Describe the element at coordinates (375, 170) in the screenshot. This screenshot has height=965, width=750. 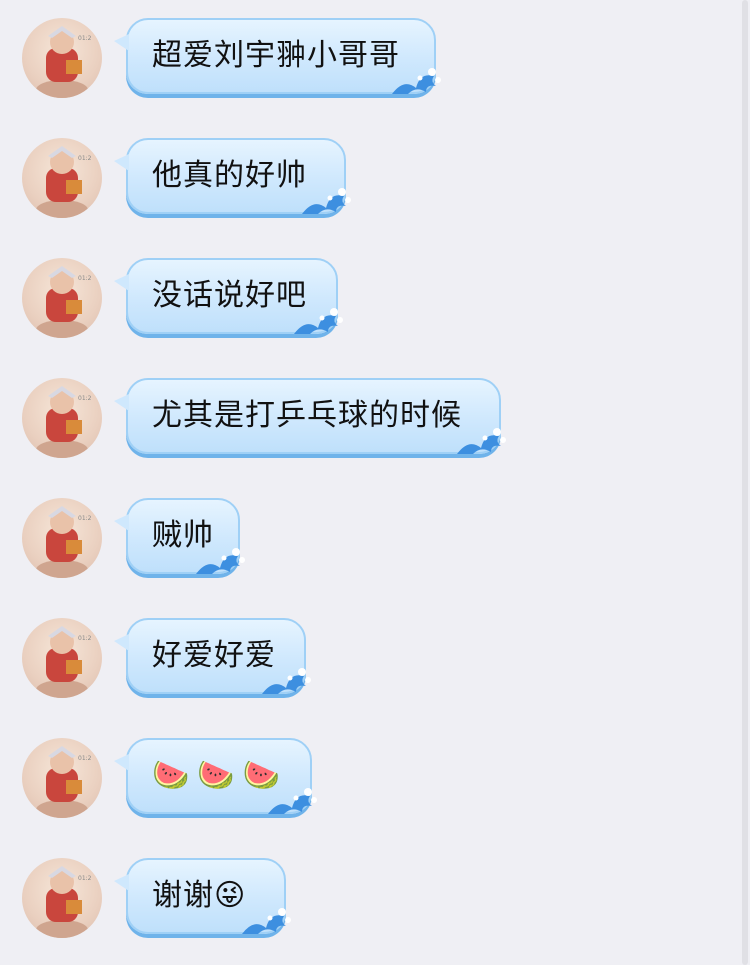
I see `message-row: 01:2 他真的好帅` at that location.